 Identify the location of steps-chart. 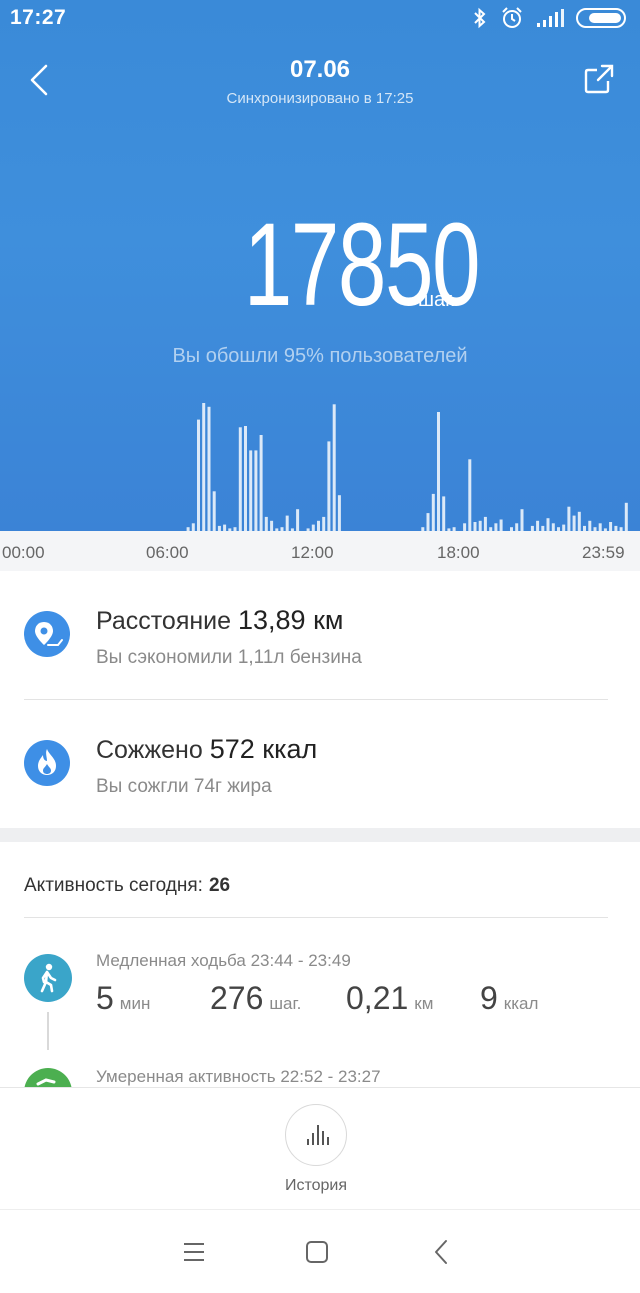
(407, 467).